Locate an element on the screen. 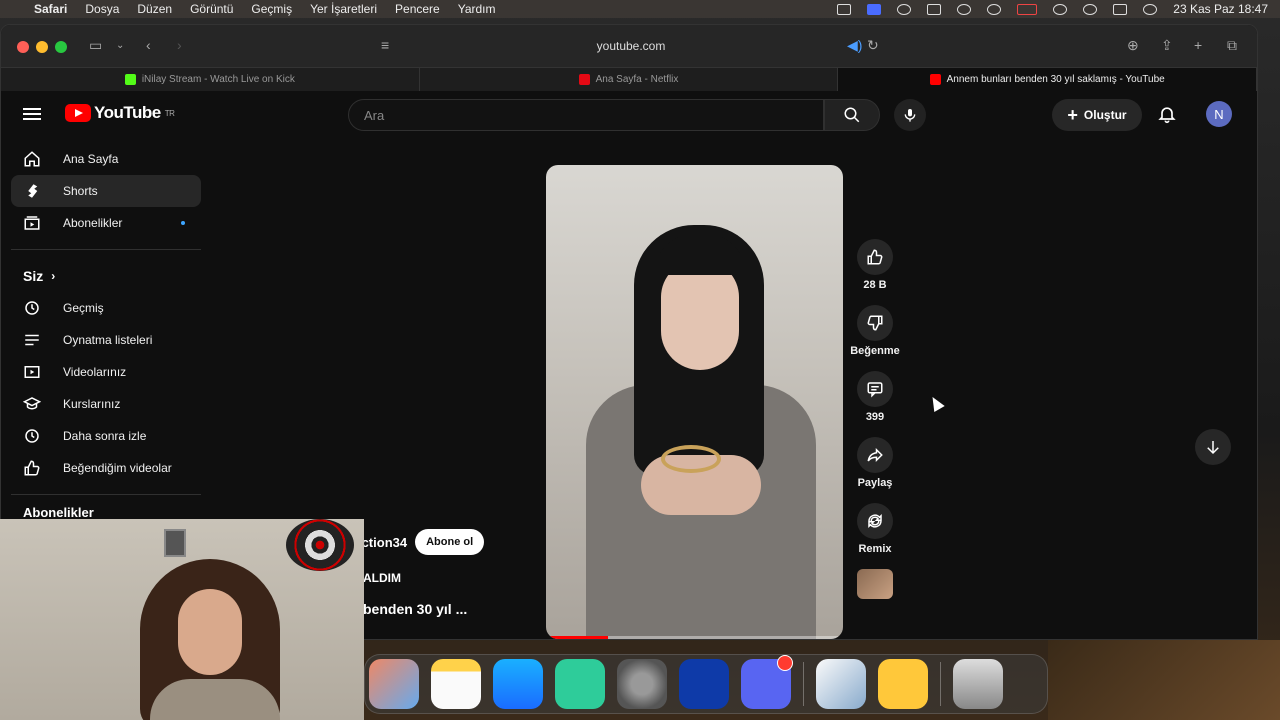  sidebar-item-playlists: Oynatma listeleri is located at coordinates (106, 340).